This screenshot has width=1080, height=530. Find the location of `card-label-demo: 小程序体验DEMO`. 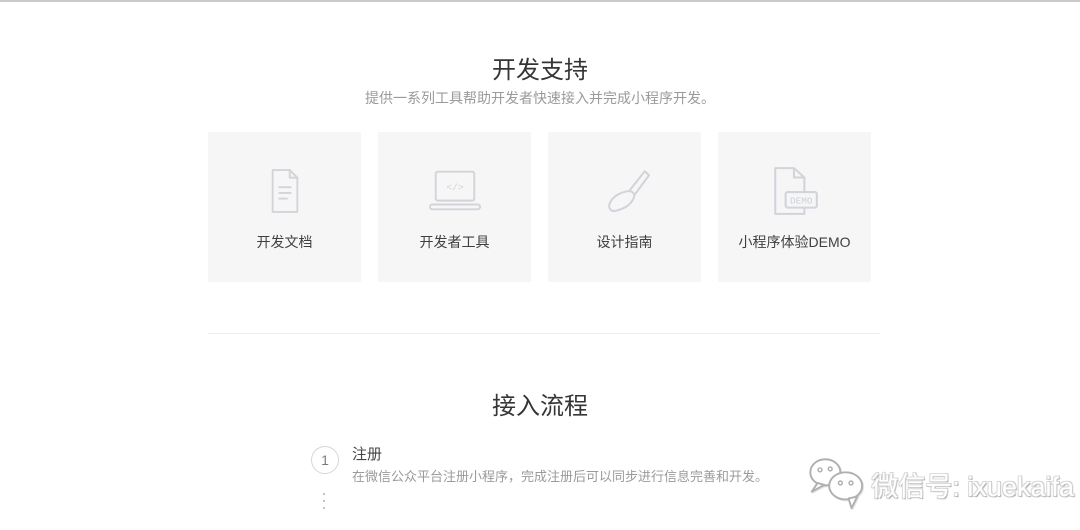

card-label-demo: 小程序体验DEMO is located at coordinates (794, 242).